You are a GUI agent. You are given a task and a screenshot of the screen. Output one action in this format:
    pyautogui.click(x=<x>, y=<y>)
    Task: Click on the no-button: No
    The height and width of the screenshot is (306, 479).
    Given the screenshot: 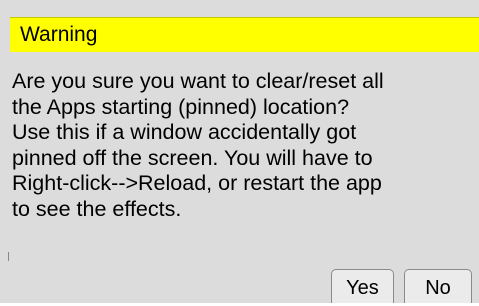 What is the action you would take?
    pyautogui.click(x=438, y=286)
    